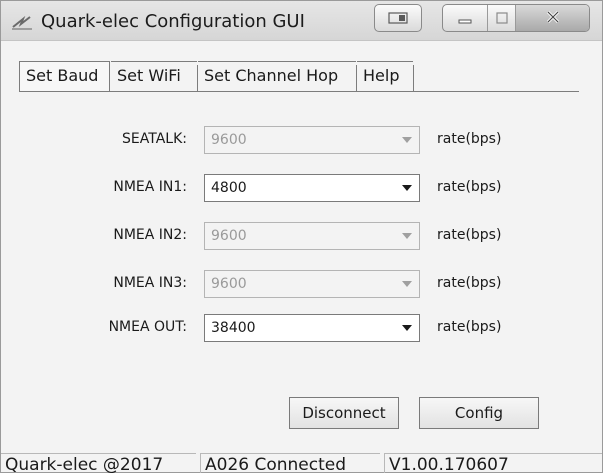  Describe the element at coordinates (22, 22) in the screenshot. I see `app-icon` at that location.